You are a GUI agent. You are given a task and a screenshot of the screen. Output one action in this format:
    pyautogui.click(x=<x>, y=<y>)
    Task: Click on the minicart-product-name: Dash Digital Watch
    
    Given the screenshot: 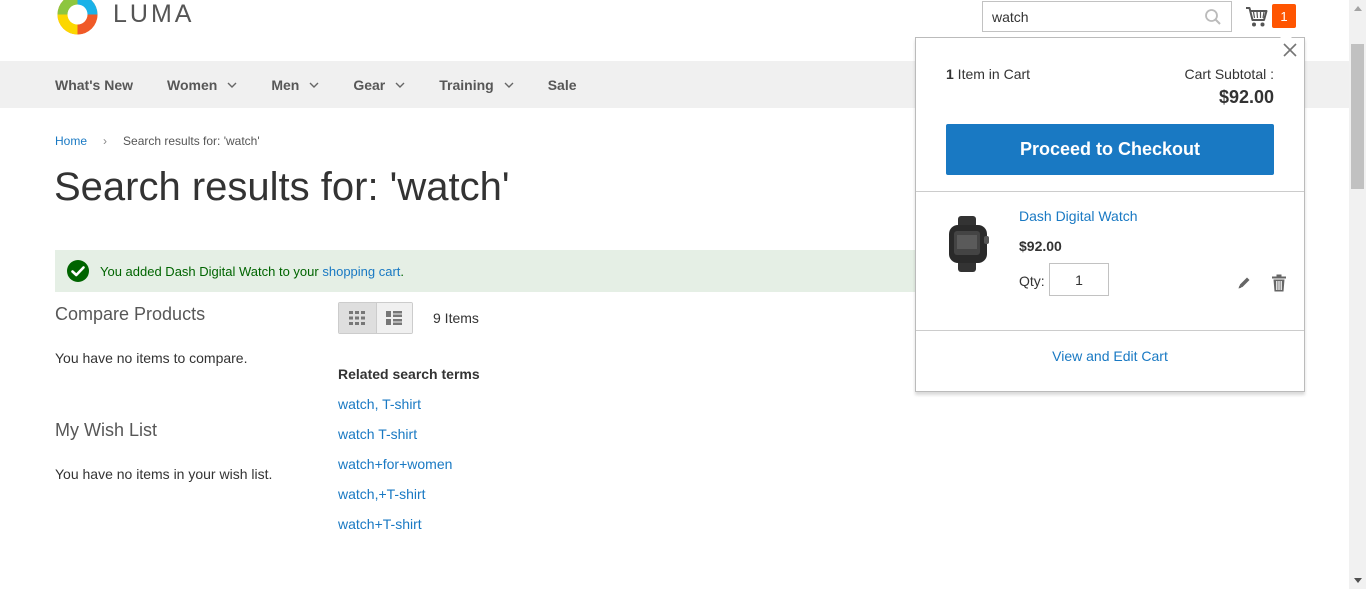 What is the action you would take?
    pyautogui.click(x=1078, y=216)
    